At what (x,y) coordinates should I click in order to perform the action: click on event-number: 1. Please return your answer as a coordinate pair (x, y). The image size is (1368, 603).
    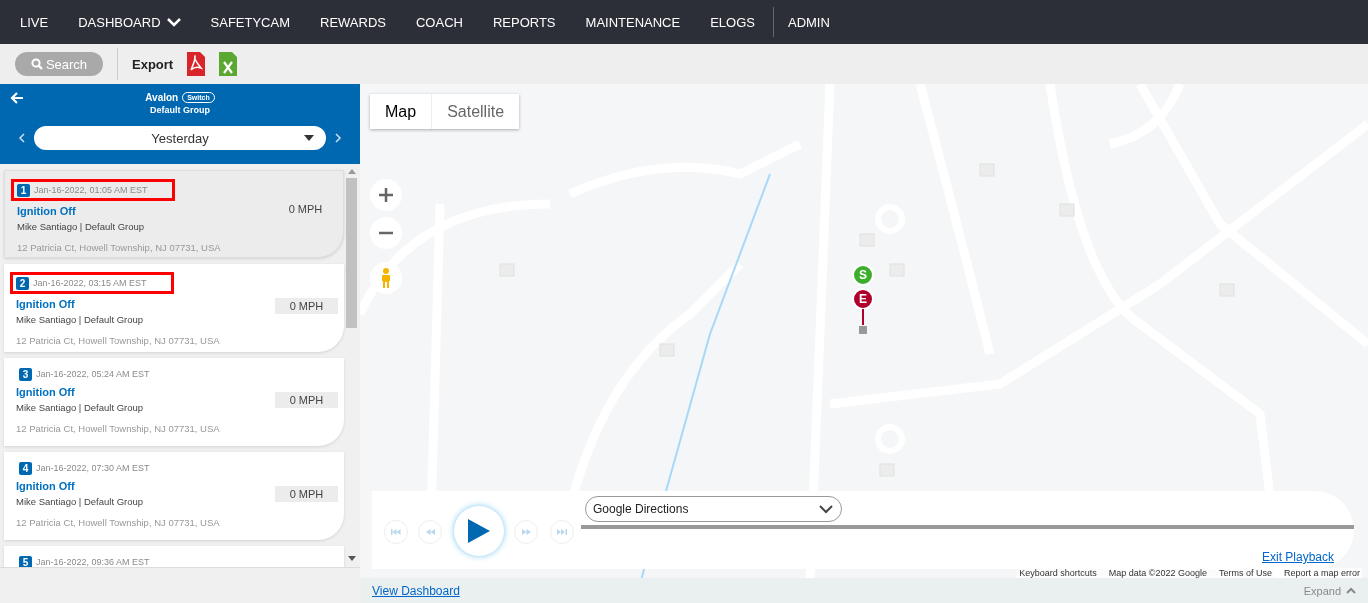
    Looking at the image, I should click on (23, 190).